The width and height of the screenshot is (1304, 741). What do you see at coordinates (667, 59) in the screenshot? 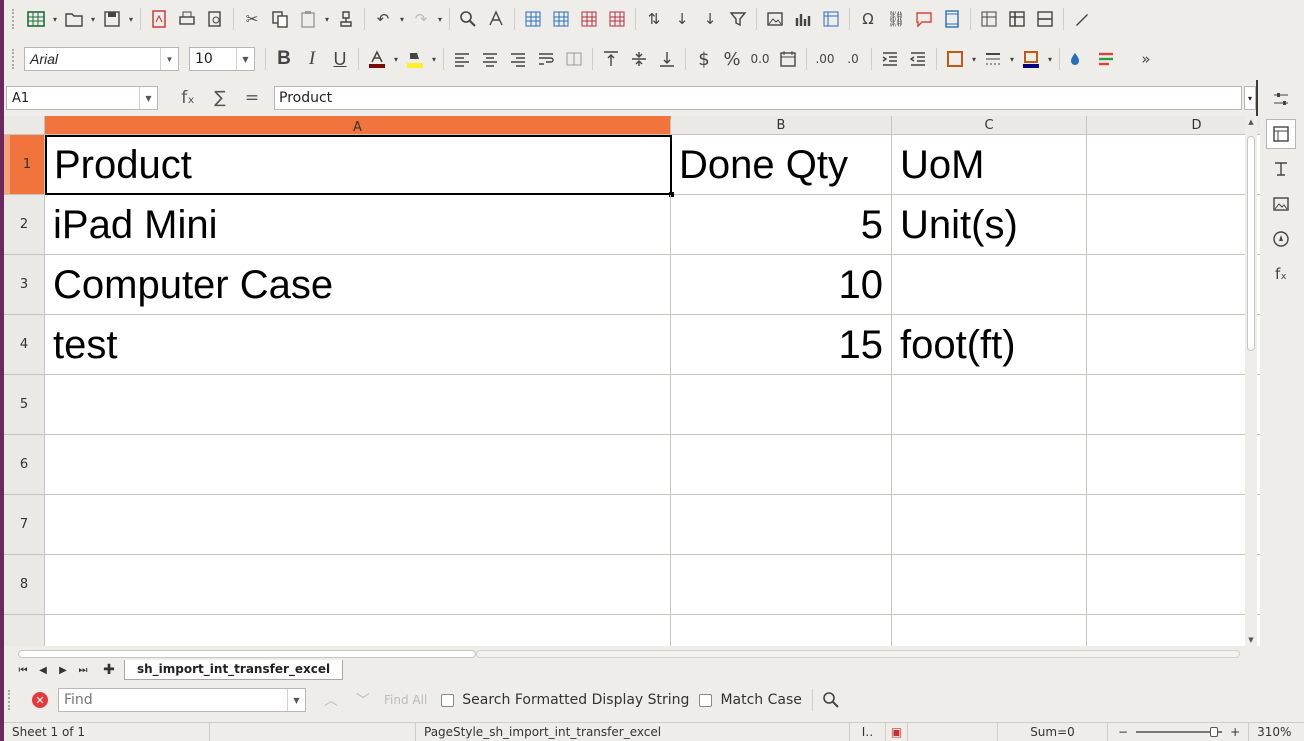
I see `align-bottom-icon` at bounding box center [667, 59].